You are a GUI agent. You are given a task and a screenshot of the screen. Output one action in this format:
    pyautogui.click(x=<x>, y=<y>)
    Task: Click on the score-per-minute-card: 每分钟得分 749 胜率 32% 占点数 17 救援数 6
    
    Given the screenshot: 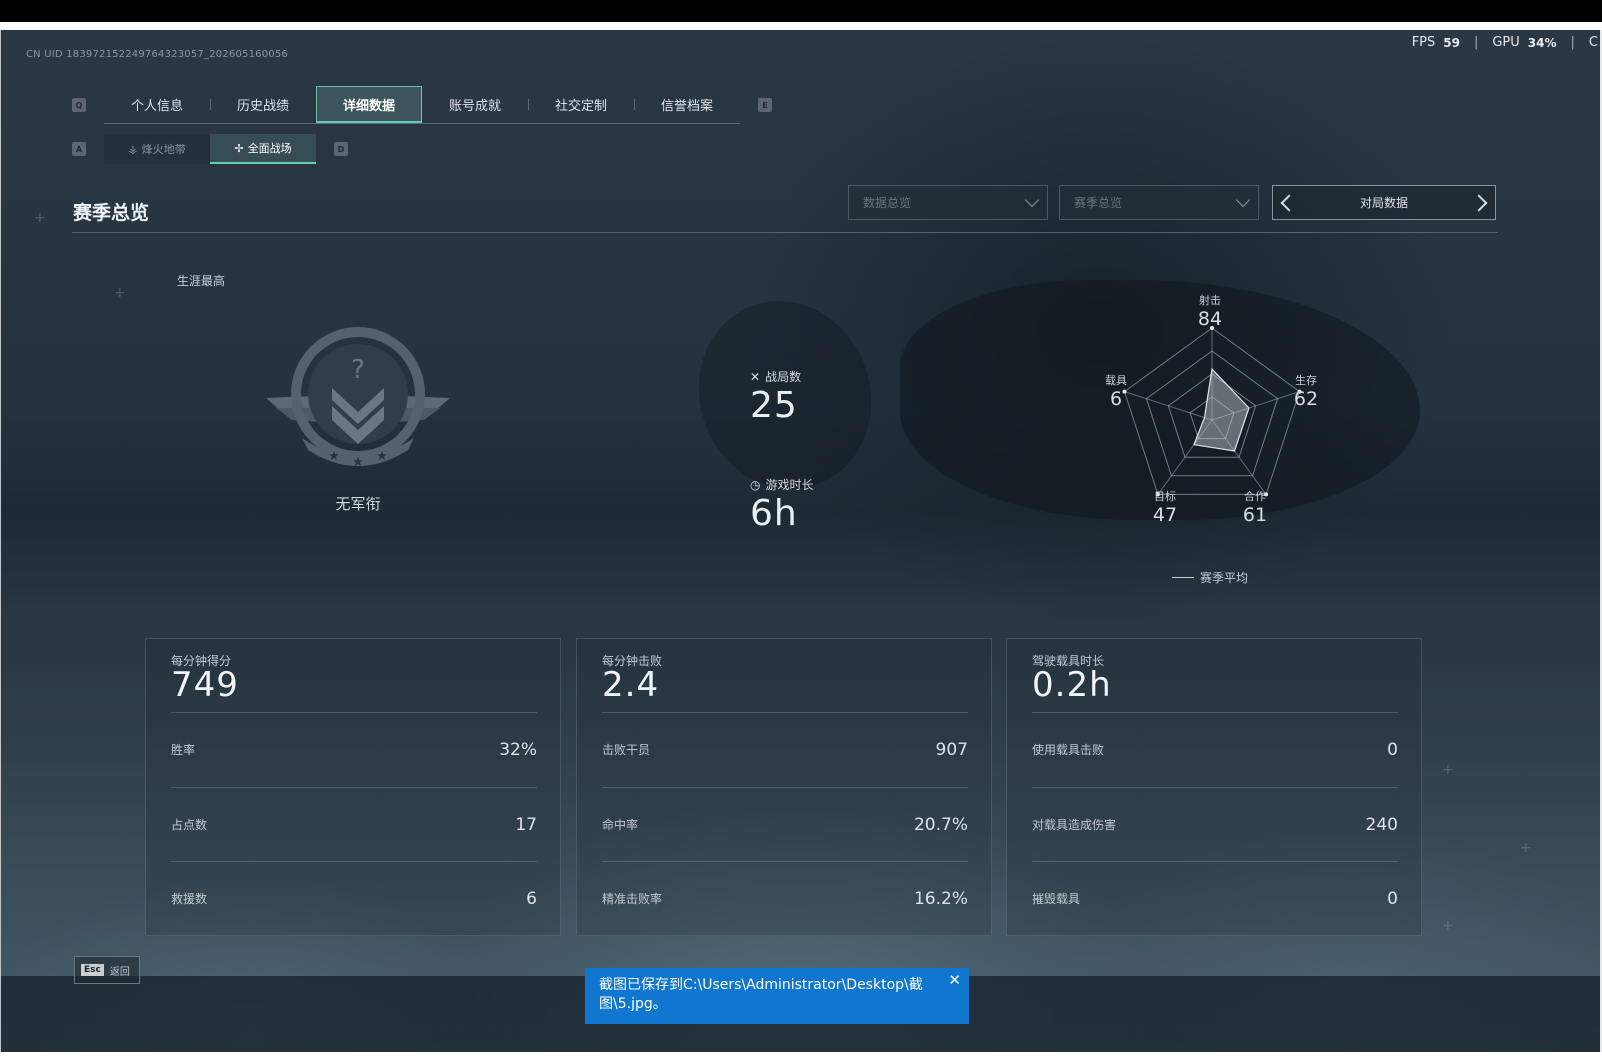 What is the action you would take?
    pyautogui.click(x=353, y=787)
    